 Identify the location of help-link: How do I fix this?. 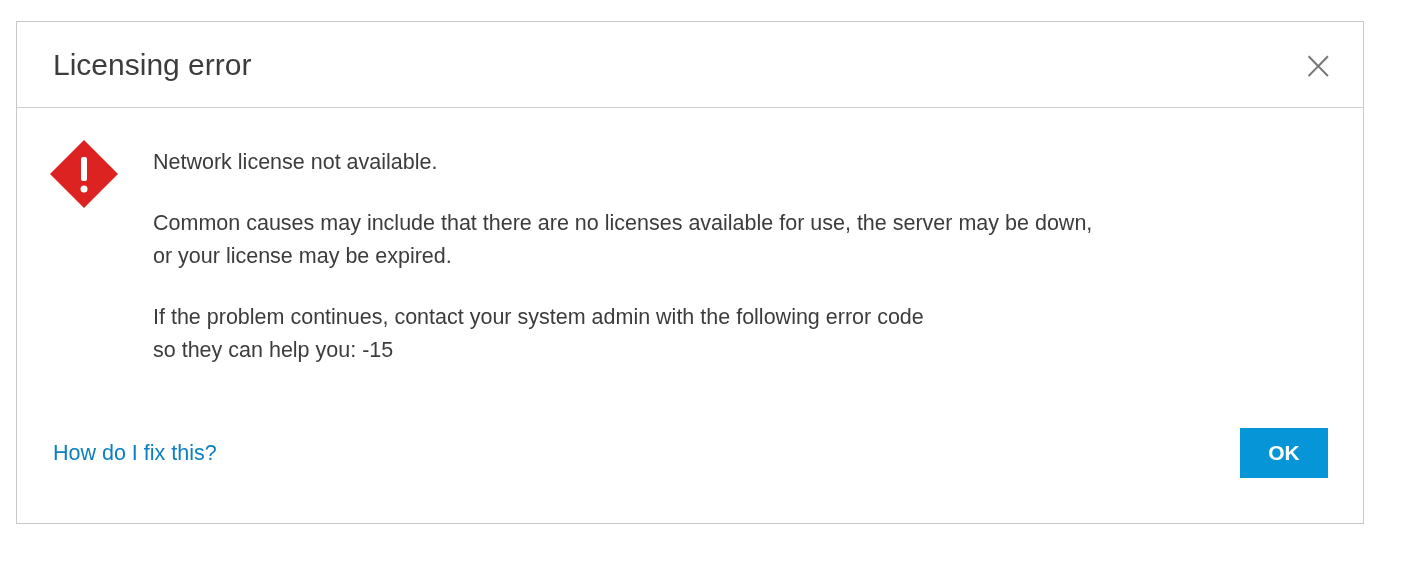
(135, 453).